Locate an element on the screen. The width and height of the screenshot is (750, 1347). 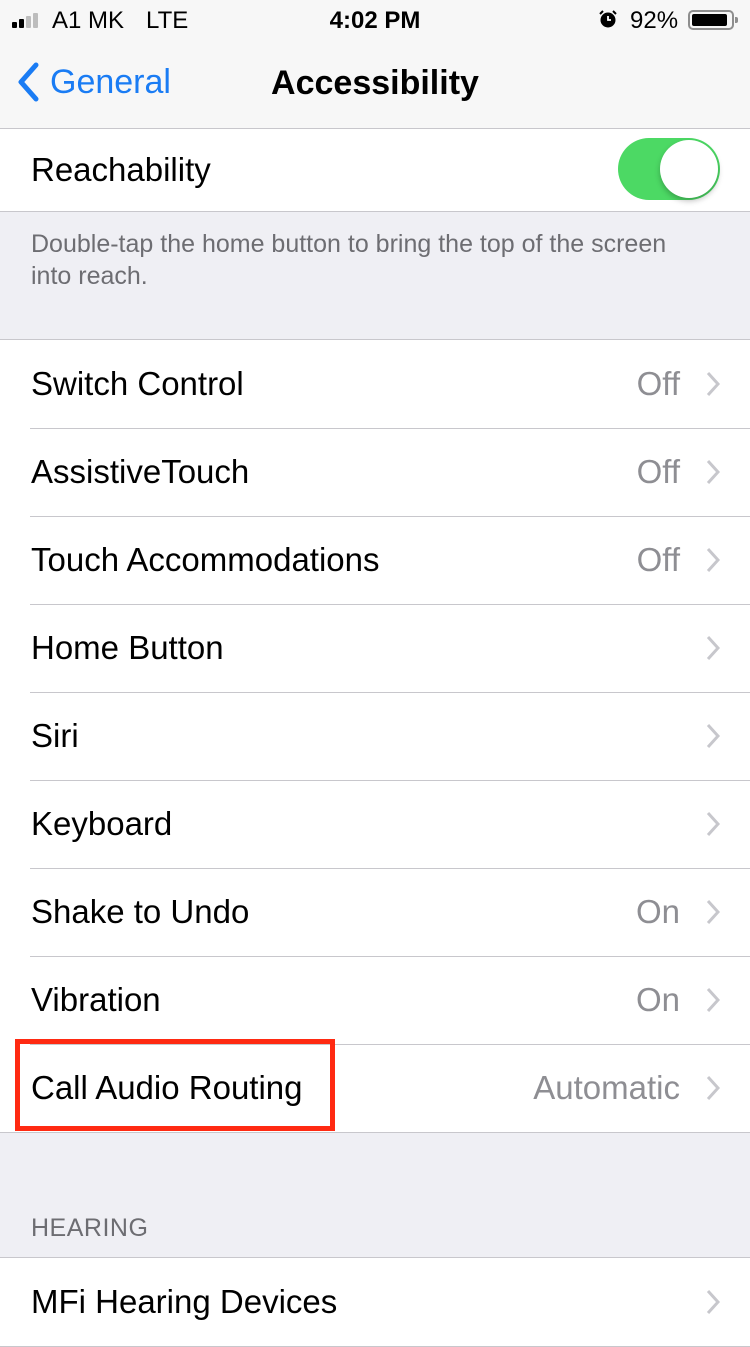
settings-row-mfi-hearing-devices: MFi Hearing Devices is located at coordinates (375, 1302).